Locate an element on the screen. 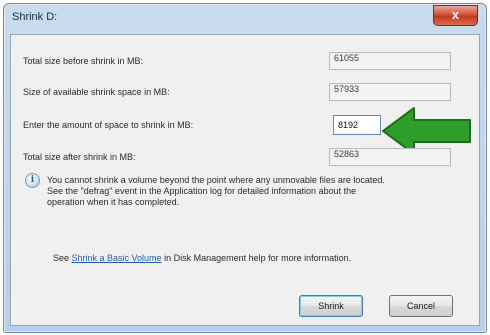 The width and height of the screenshot is (490, 335). help-prefix: See is located at coordinates (62, 258).